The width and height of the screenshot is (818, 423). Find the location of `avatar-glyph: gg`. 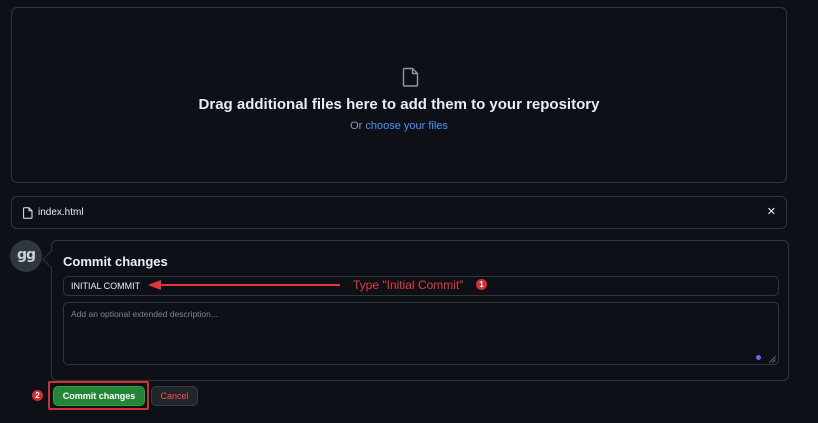

avatar-glyph: gg is located at coordinates (26, 255).